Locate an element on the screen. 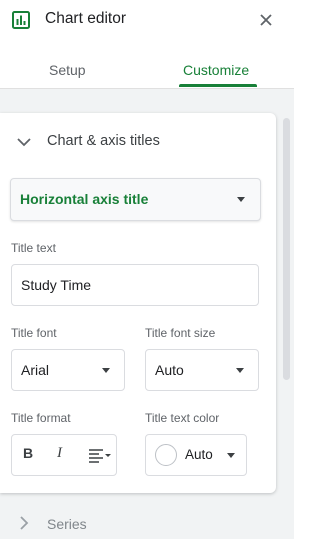 This screenshot has height=539, width=320. section-title: Chart & axis titles is located at coordinates (103, 141).